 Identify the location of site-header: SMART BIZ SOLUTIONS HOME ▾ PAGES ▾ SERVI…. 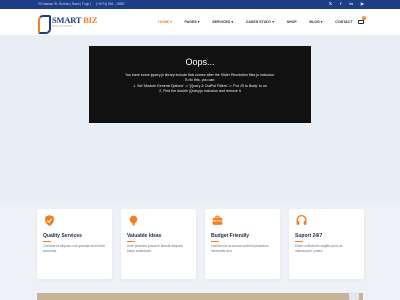
(200, 22).